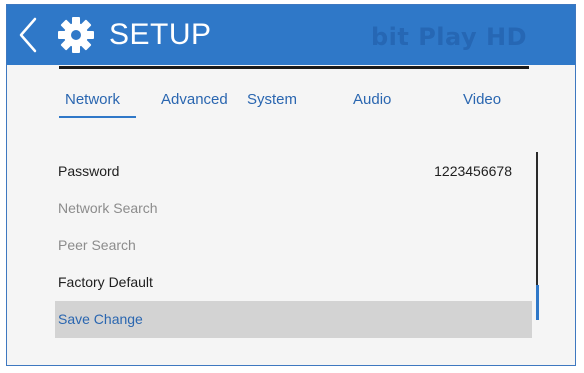  I want to click on chevron-left-icon, so click(28, 35).